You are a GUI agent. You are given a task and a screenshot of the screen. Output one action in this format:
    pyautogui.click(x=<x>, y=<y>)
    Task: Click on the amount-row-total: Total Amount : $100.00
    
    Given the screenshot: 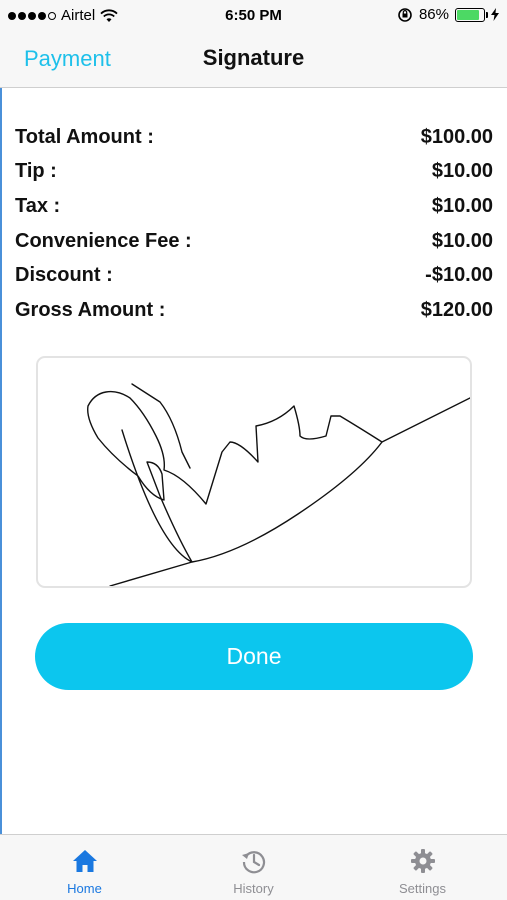 What is the action you would take?
    pyautogui.click(x=254, y=137)
    